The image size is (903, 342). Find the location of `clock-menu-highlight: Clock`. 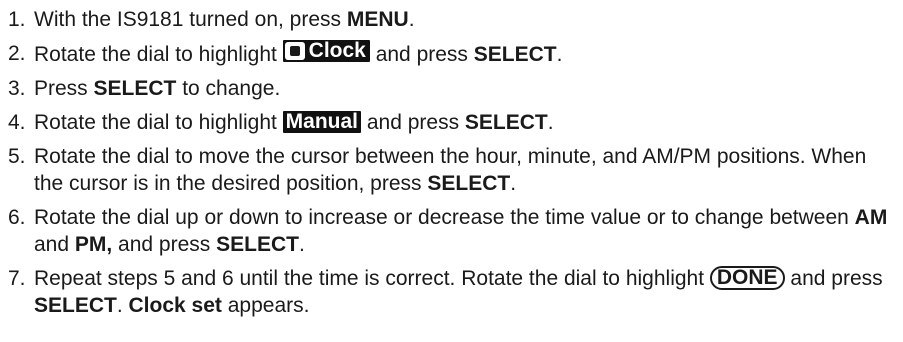

clock-menu-highlight: Clock is located at coordinates (326, 50).